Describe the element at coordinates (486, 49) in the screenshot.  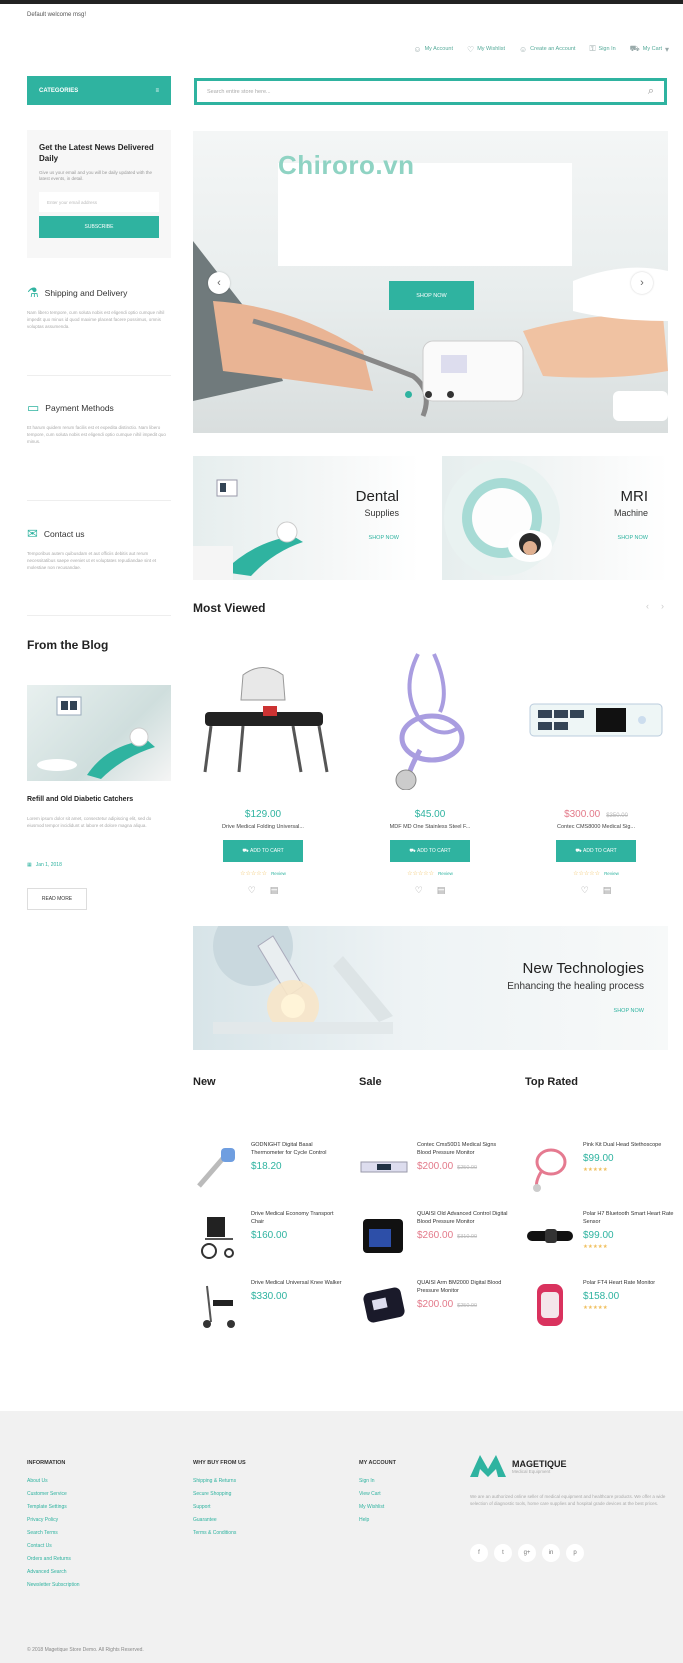
I see `nav-wishlist: ♡ My Wishlist` at that location.